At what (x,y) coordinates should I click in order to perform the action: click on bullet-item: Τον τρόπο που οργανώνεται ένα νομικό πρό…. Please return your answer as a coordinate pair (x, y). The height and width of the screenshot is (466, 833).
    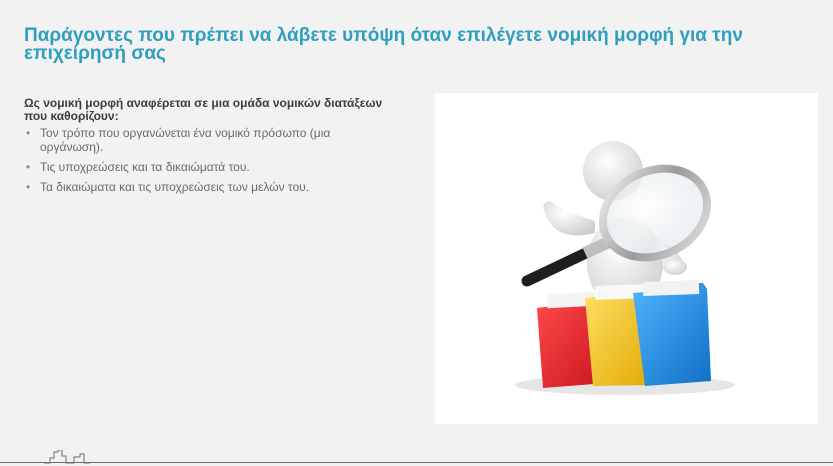
    Looking at the image, I should click on (204, 140).